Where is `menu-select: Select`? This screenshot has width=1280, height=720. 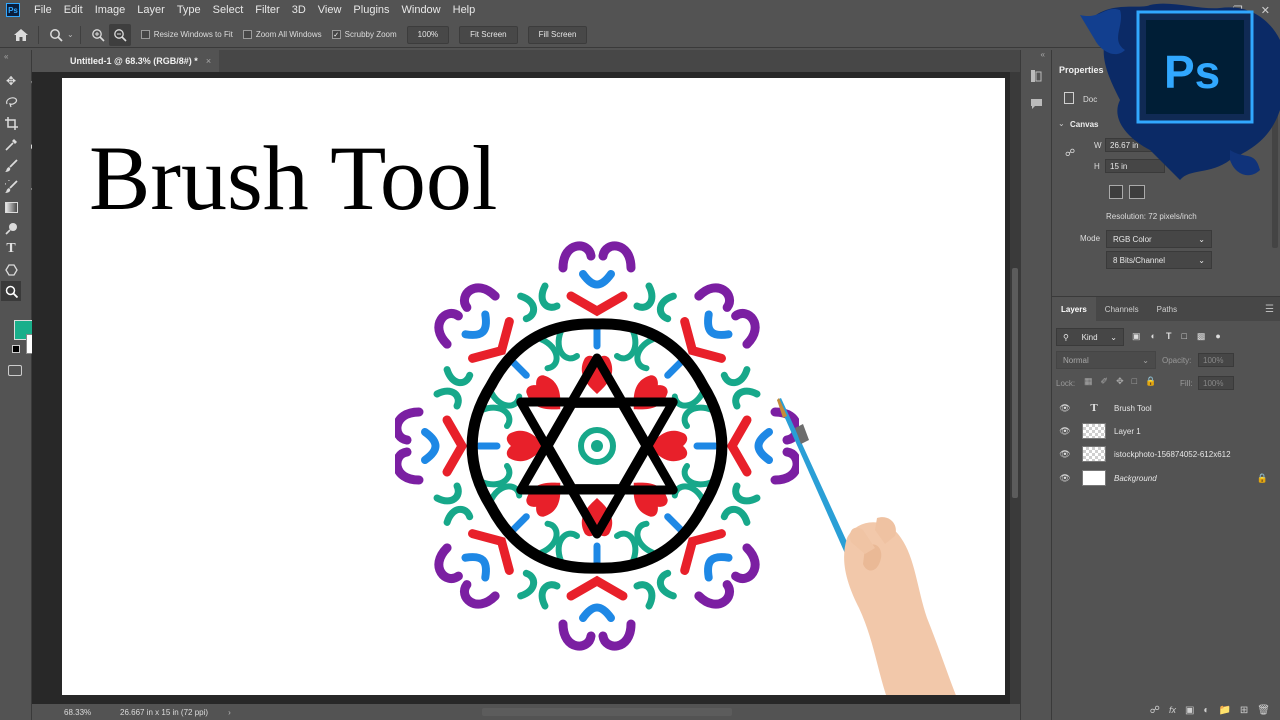
menu-select: Select is located at coordinates (228, 10).